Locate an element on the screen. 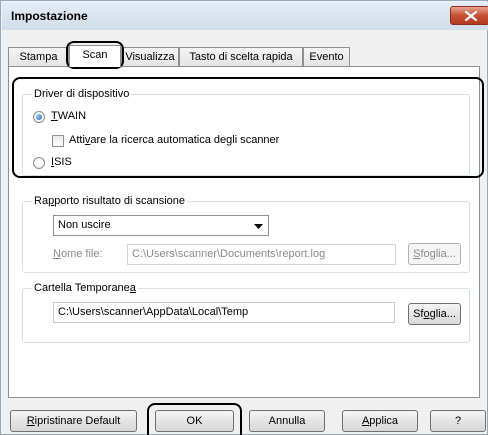 Image resolution: width=488 pixels, height=435 pixels. tab-label: Tasto di scelta rapida is located at coordinates (241, 57).